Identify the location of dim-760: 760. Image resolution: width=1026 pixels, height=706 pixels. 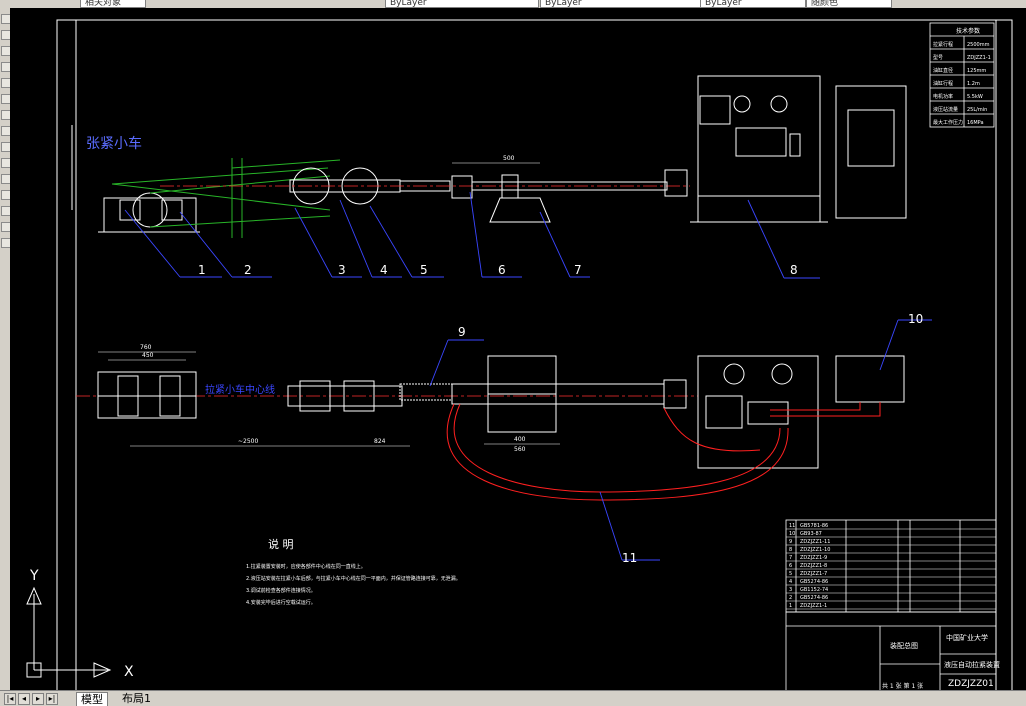
(146, 347).